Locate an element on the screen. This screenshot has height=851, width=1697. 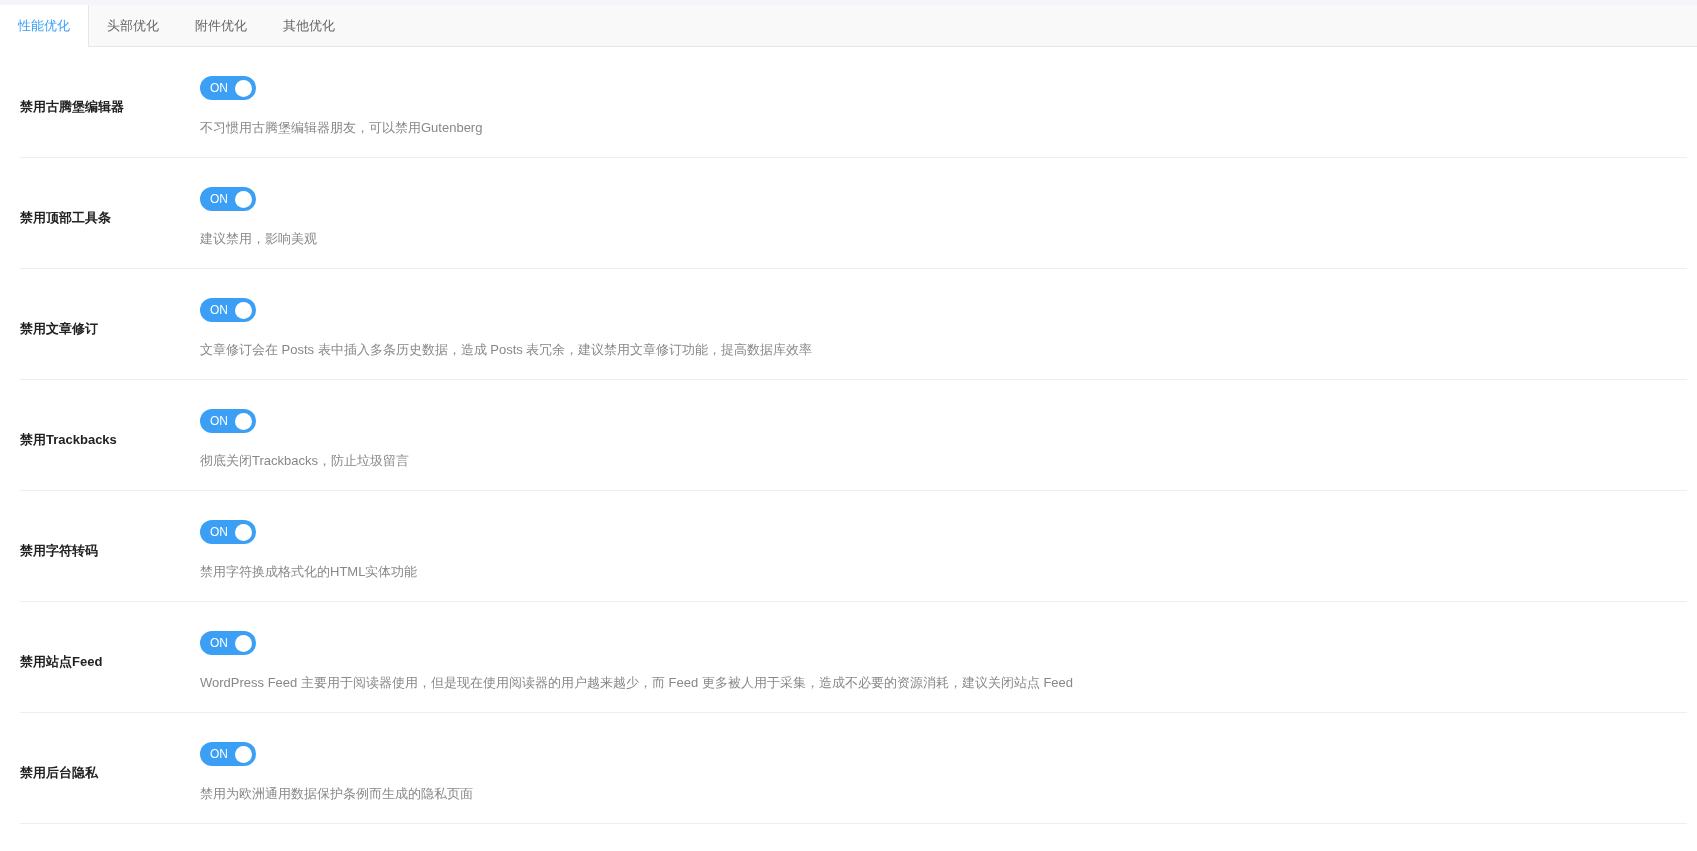
tab: 其他优化 is located at coordinates (309, 26).